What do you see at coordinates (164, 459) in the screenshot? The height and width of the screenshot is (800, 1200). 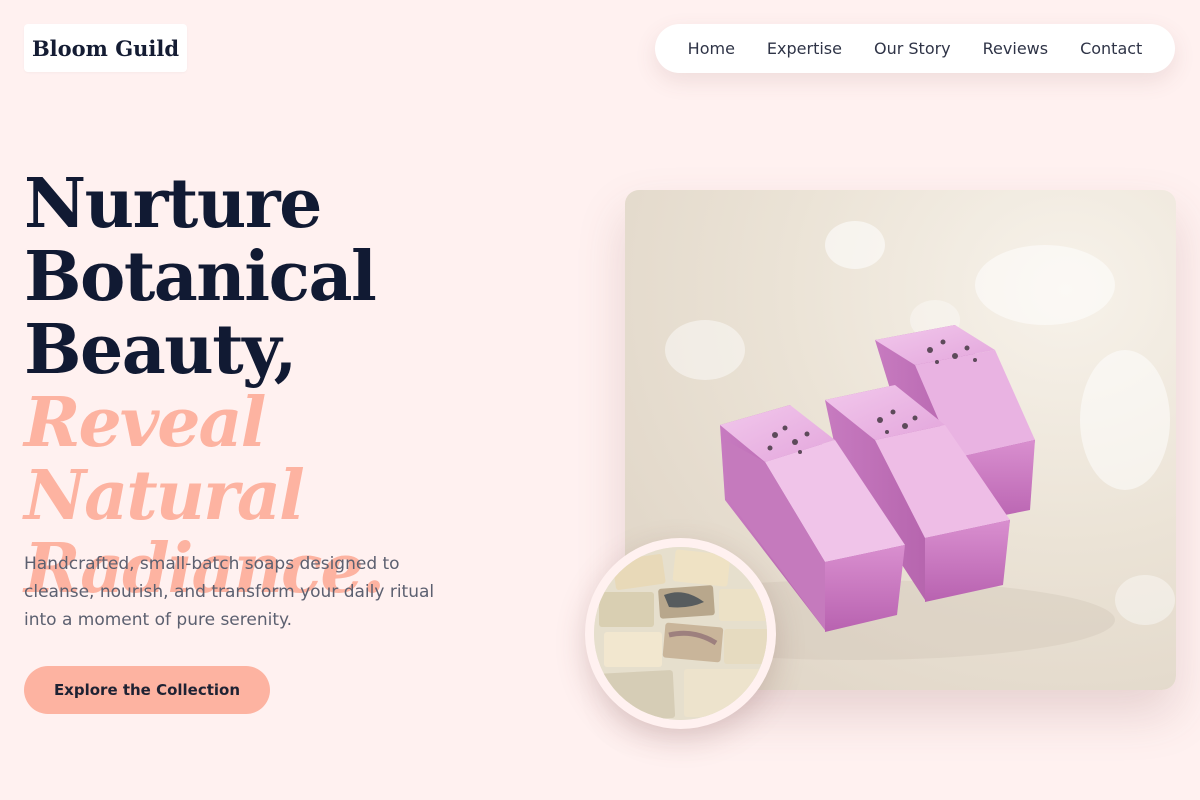 I see `headline-accent-line: Reveal Natural` at bounding box center [164, 459].